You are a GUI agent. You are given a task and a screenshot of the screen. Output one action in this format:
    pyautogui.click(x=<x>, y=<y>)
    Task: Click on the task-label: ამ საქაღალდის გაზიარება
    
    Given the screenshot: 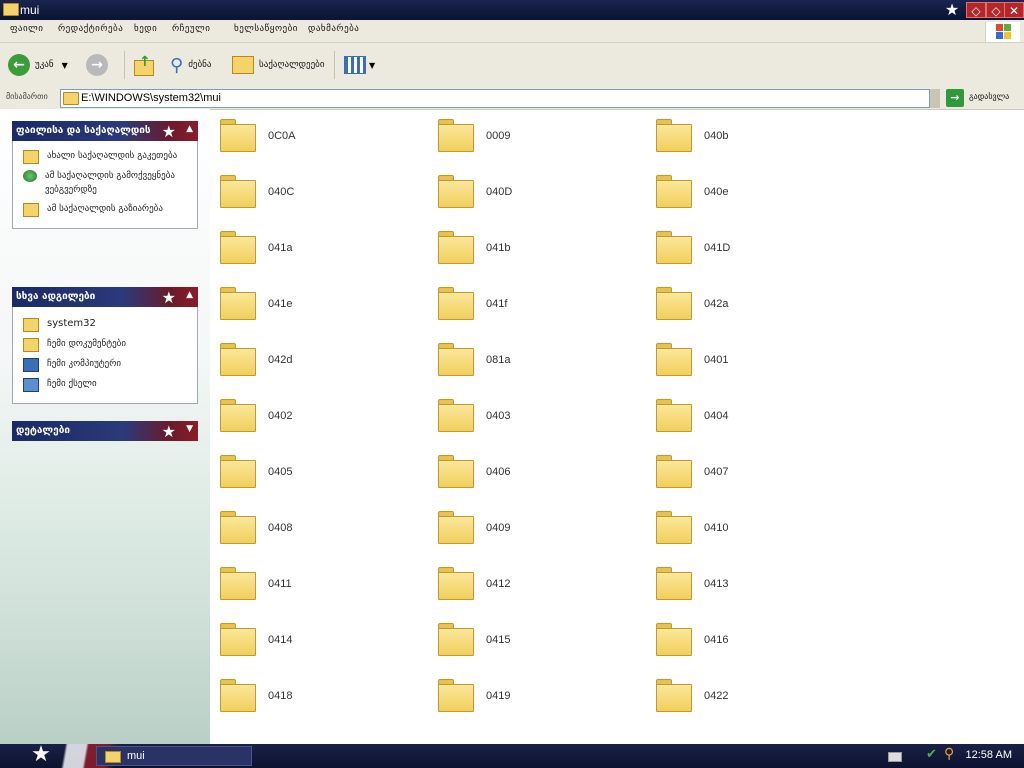 What is the action you would take?
    pyautogui.click(x=105, y=209)
    